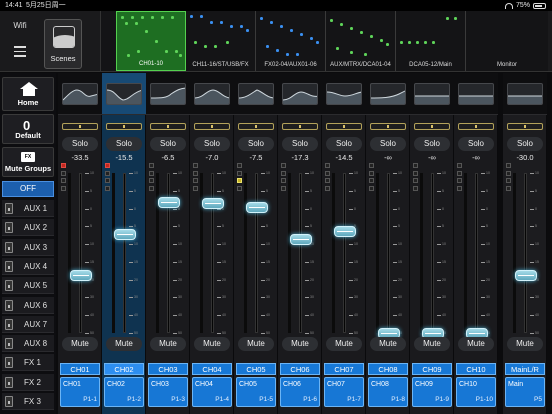 This screenshot has width=552, height=414. Describe the element at coordinates (361, 41) in the screenshot. I see `overview-segment-aux-mtrx-dca: AUX/MTRX/DCA01-04` at that location.